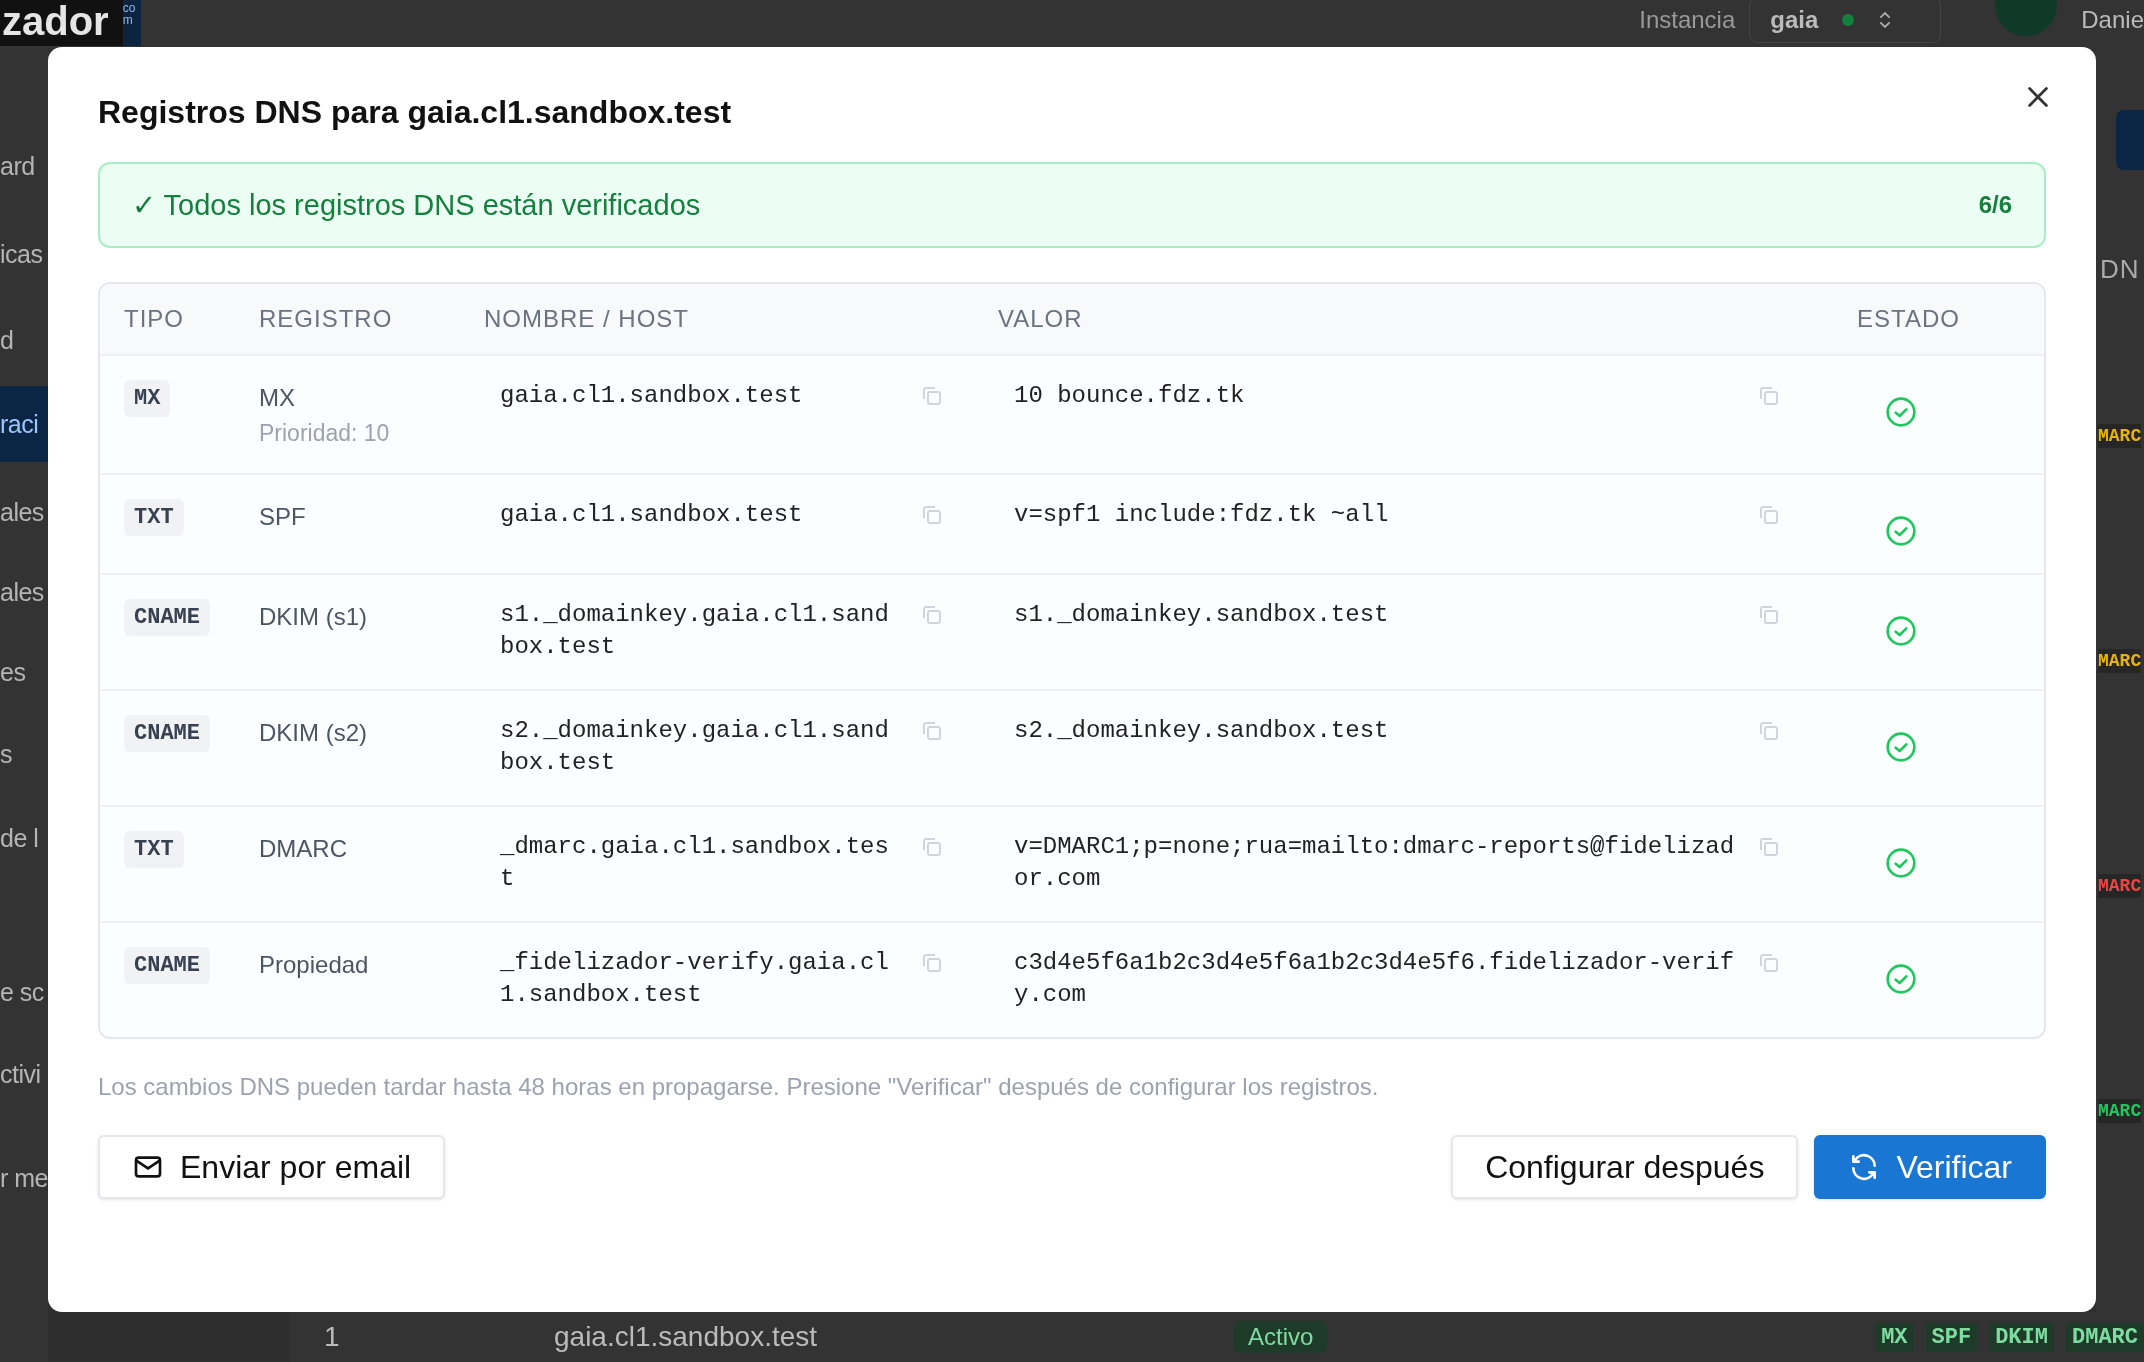 The width and height of the screenshot is (2144, 1362). What do you see at coordinates (1930, 1167) in the screenshot?
I see `verify-button: Verificar` at bounding box center [1930, 1167].